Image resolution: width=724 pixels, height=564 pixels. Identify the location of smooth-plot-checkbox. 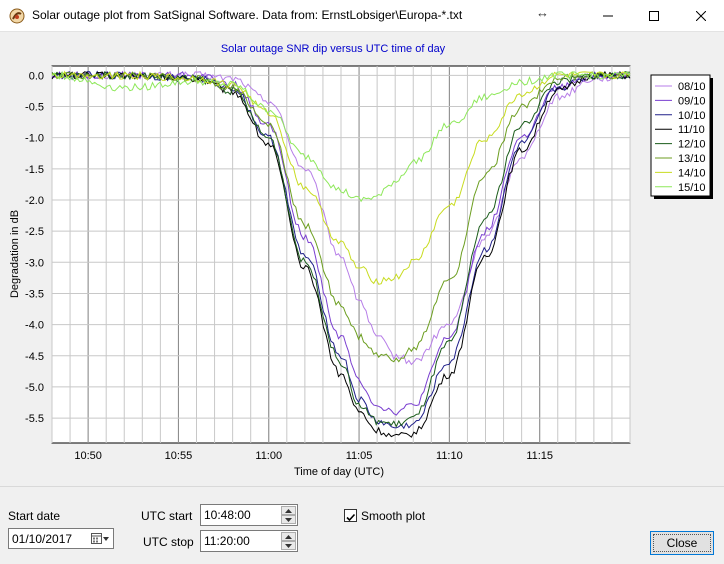
(350, 515).